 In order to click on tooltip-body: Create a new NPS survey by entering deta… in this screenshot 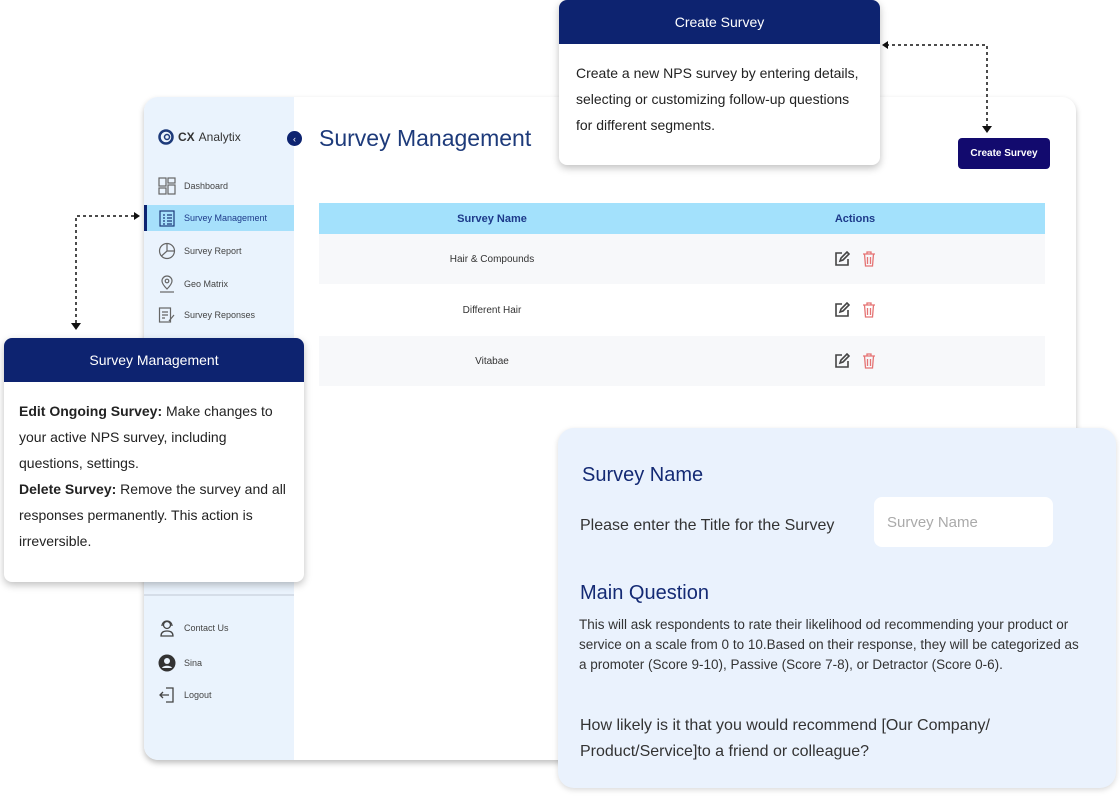, I will do `click(717, 99)`.